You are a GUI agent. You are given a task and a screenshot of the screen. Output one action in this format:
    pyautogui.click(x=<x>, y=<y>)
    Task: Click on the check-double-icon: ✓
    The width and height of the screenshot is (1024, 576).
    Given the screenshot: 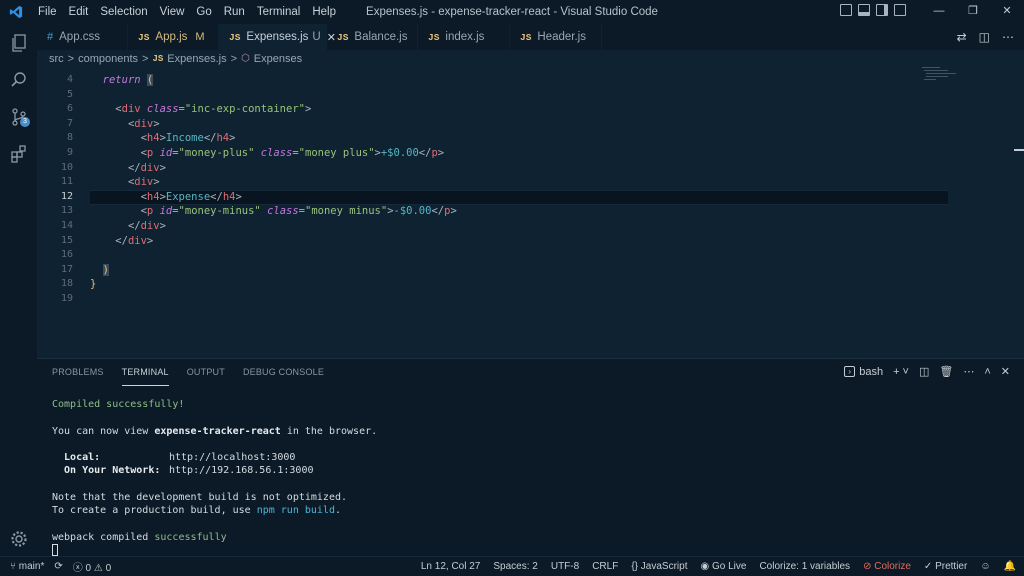 What is the action you would take?
    pyautogui.click(x=928, y=566)
    